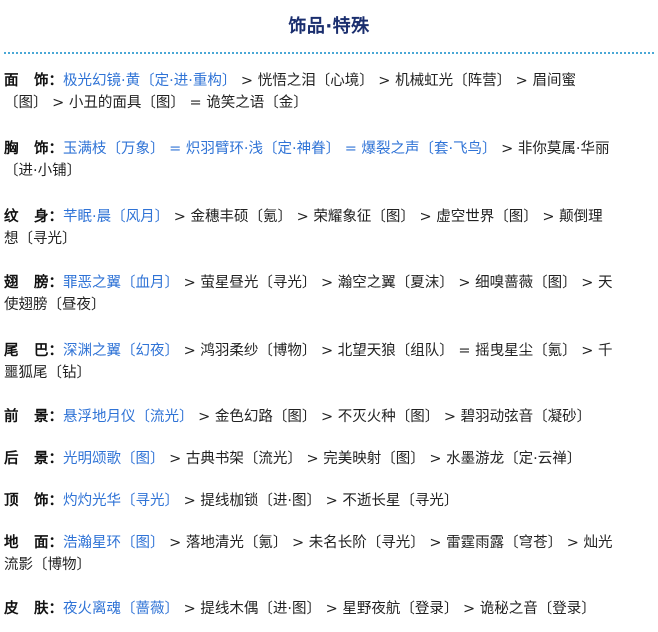 This screenshot has height=632, width=658. What do you see at coordinates (114, 459) in the screenshot?
I see `highlighted-item: 光明颂歌〔图〕` at bounding box center [114, 459].